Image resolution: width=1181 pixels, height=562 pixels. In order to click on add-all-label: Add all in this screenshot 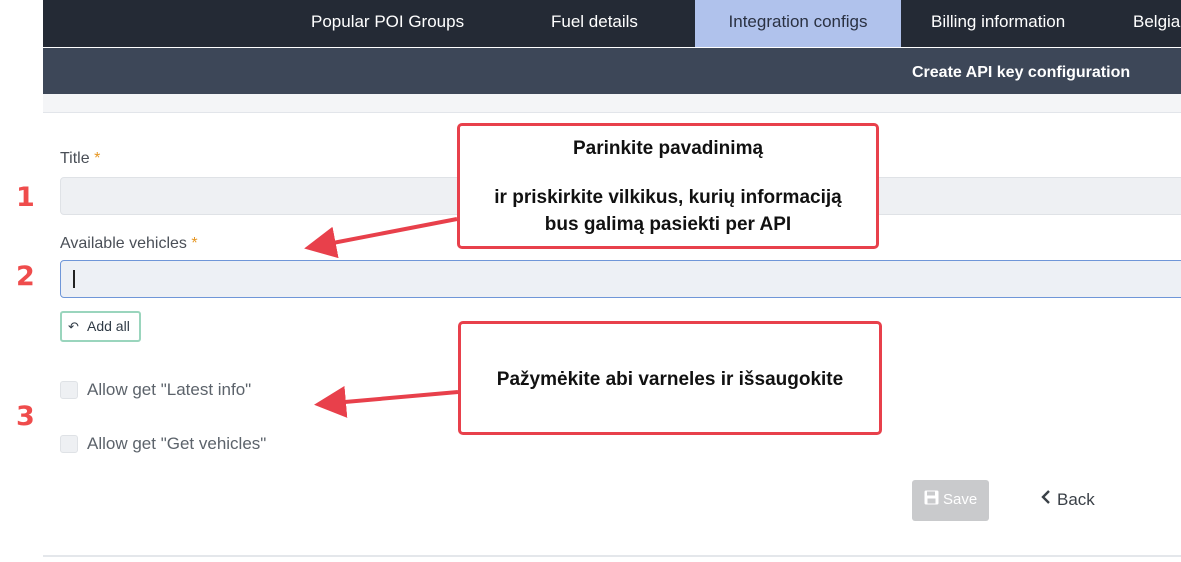, I will do `click(108, 326)`.